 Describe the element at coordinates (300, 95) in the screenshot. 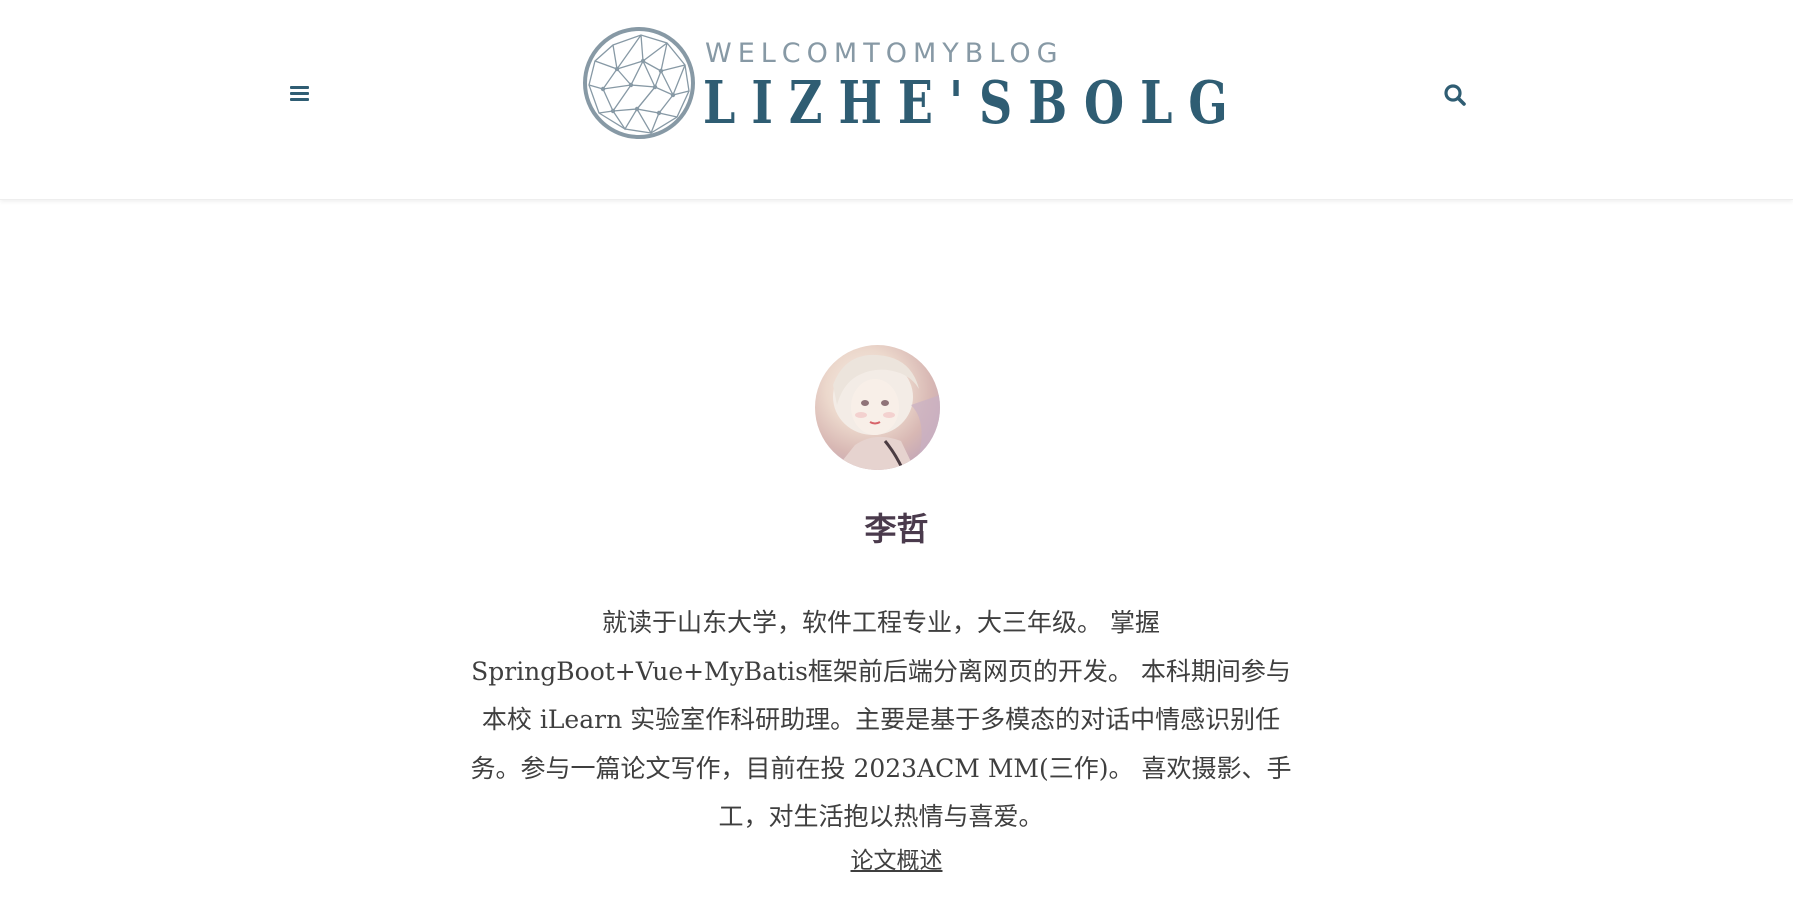

I see `hamburger-menu-icon` at that location.